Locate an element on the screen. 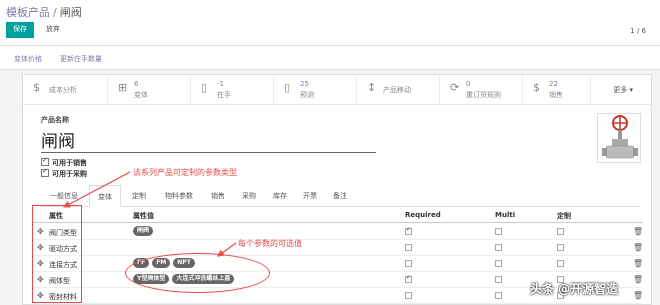 This screenshot has width=660, height=305. annotation-arrows is located at coordinates (149, 214).